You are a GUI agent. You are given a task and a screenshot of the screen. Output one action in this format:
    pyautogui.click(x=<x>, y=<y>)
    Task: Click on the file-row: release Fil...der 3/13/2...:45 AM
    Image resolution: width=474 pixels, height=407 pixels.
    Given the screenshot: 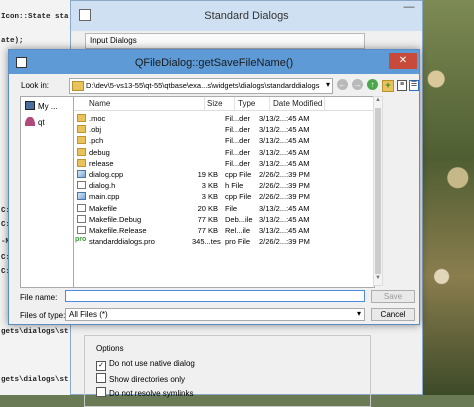 What is the action you would take?
    pyautogui.click(x=224, y=163)
    